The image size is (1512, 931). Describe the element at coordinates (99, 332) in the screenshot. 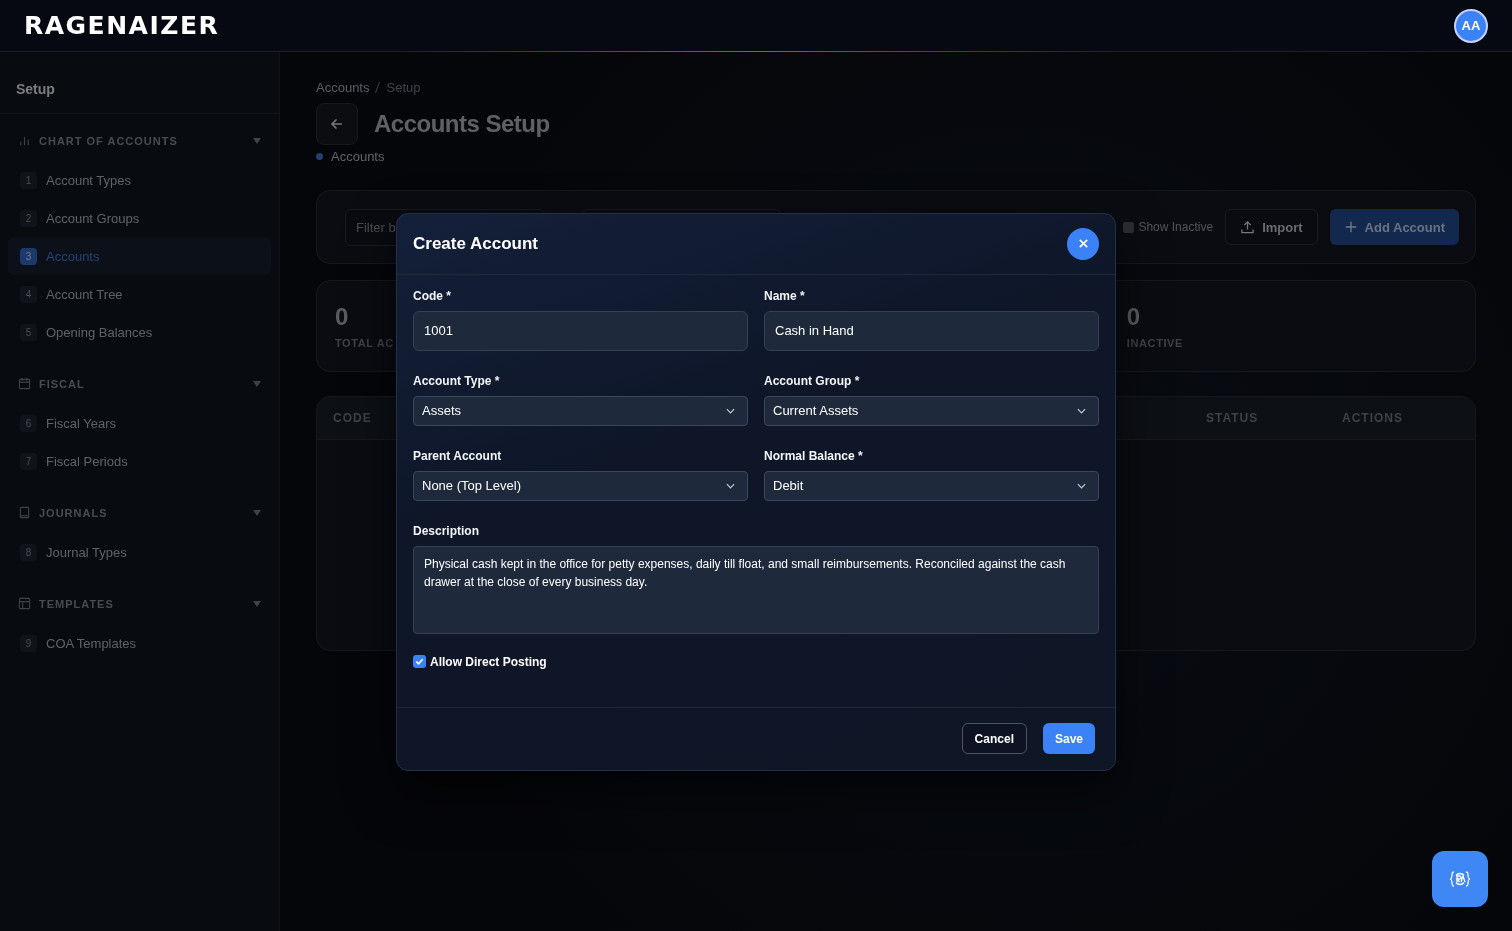

I see `nav-label: Opening Balances` at that location.